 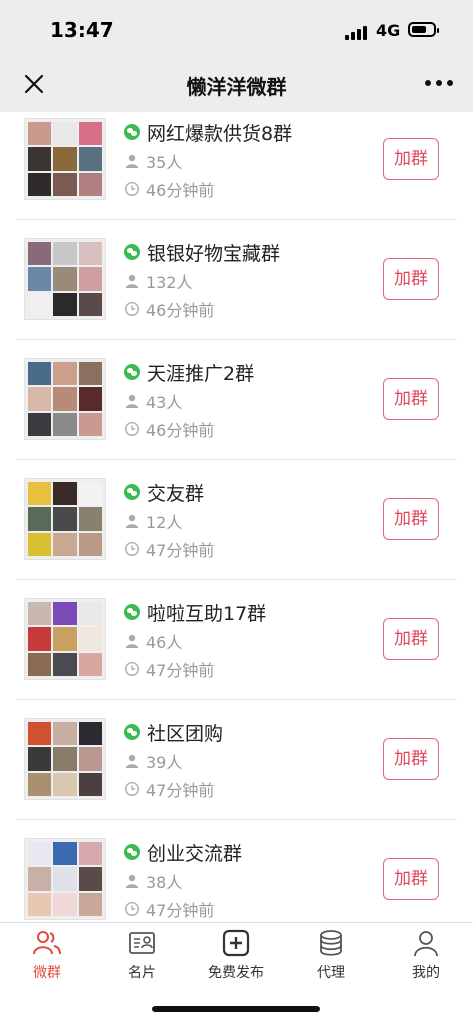 What do you see at coordinates (220, 133) in the screenshot?
I see `group-name: 网红爆款供货8群` at bounding box center [220, 133].